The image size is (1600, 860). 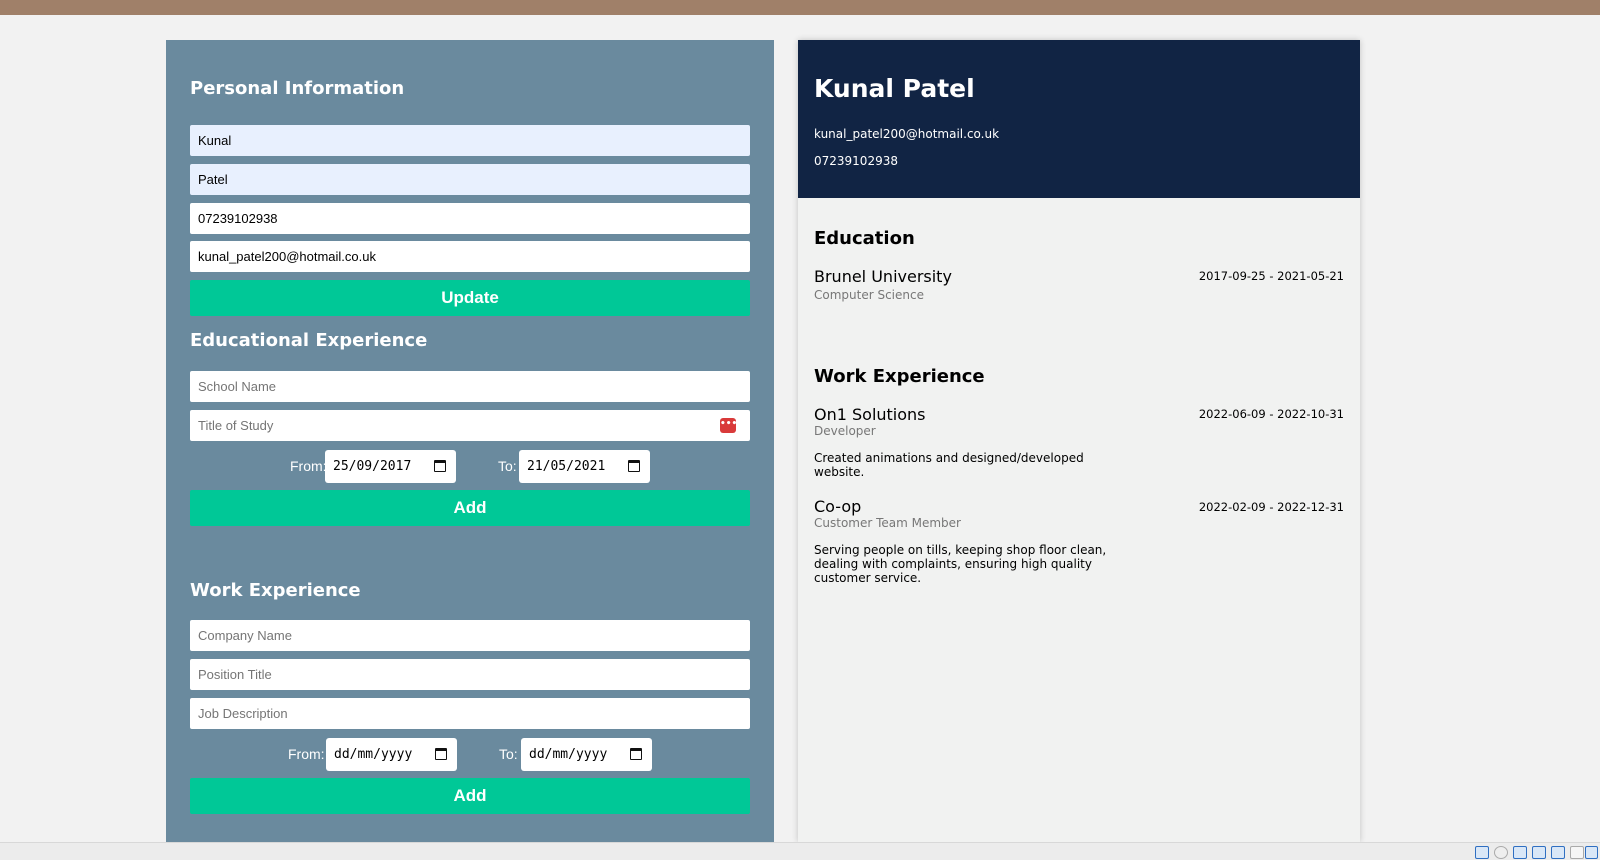 I want to click on top-accent-bar, so click(x=800, y=7).